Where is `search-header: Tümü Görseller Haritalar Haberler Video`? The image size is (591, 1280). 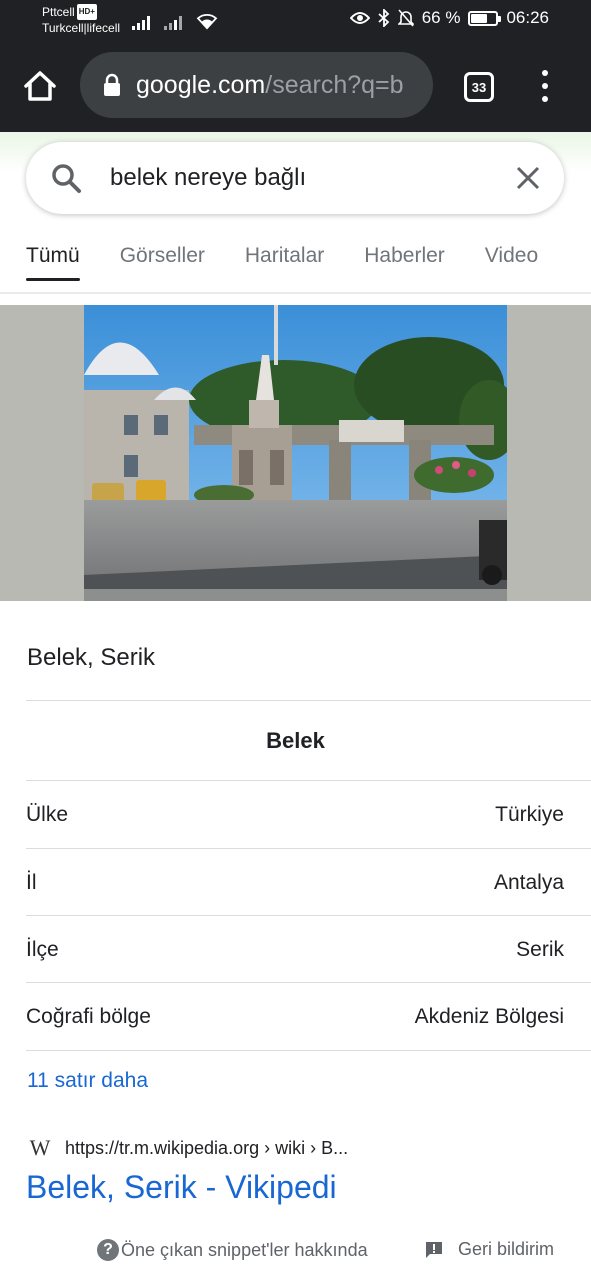
search-header: Tümü Görseller Haritalar Haberler Video is located at coordinates (295, 213).